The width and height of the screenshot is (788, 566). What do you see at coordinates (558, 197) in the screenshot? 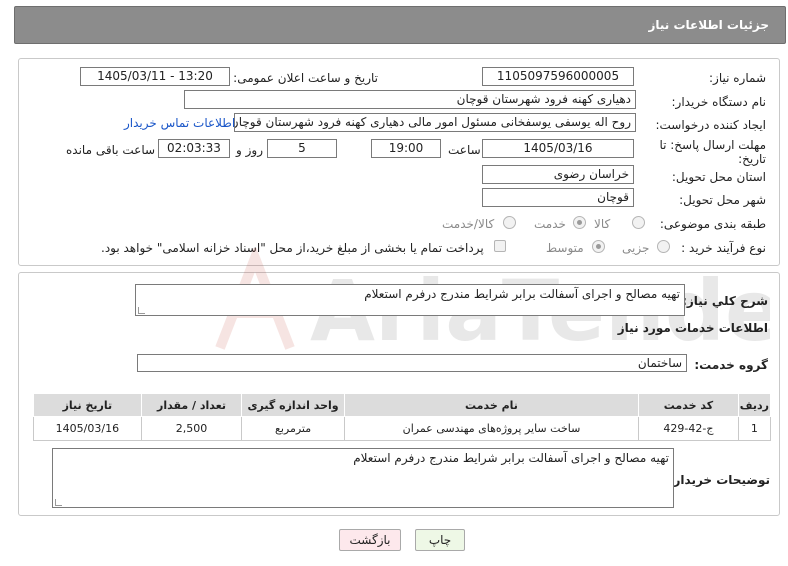
I see `city-field: قوچان` at bounding box center [558, 197].